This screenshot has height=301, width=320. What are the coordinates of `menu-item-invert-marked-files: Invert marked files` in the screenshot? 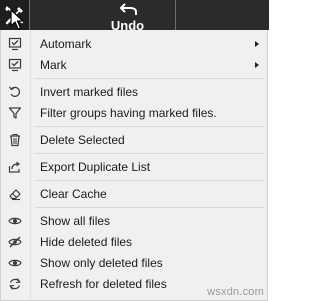 It's located at (134, 92).